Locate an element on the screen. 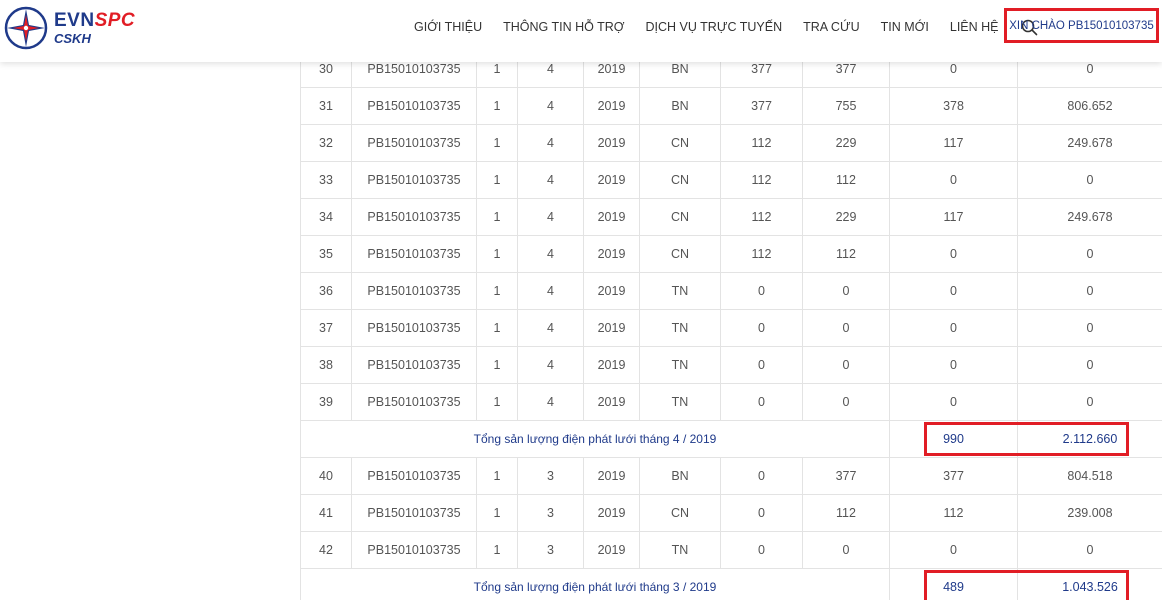 Image resolution: width=1162 pixels, height=600 pixels. logo-evn-text: EVN is located at coordinates (74, 20).